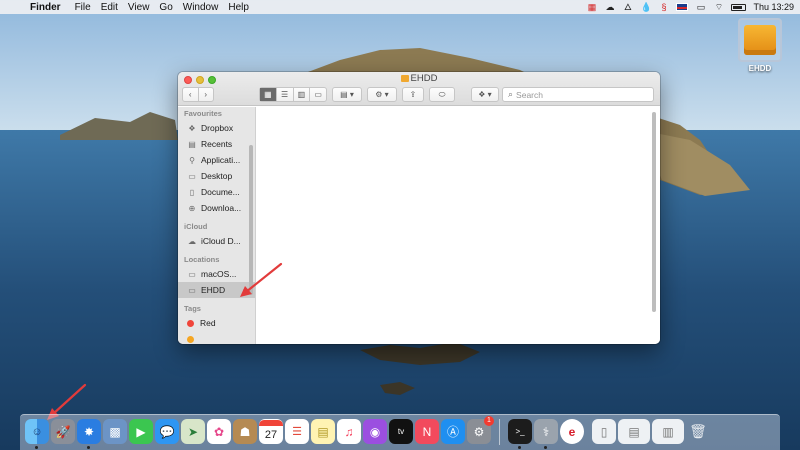  What do you see at coordinates (193, 431) in the screenshot?
I see `maps-dock-icon: ➤` at bounding box center [193, 431].